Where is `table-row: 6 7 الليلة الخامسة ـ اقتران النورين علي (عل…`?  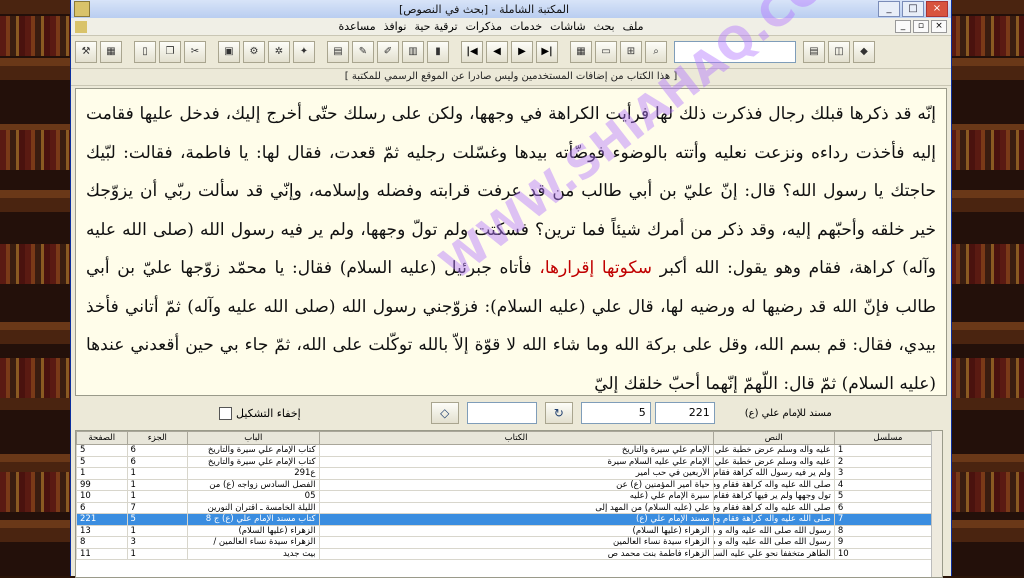 table-row: 6 7 الليلة الخامسة ـ اقتران النورين علي (عل… is located at coordinates (509, 507).